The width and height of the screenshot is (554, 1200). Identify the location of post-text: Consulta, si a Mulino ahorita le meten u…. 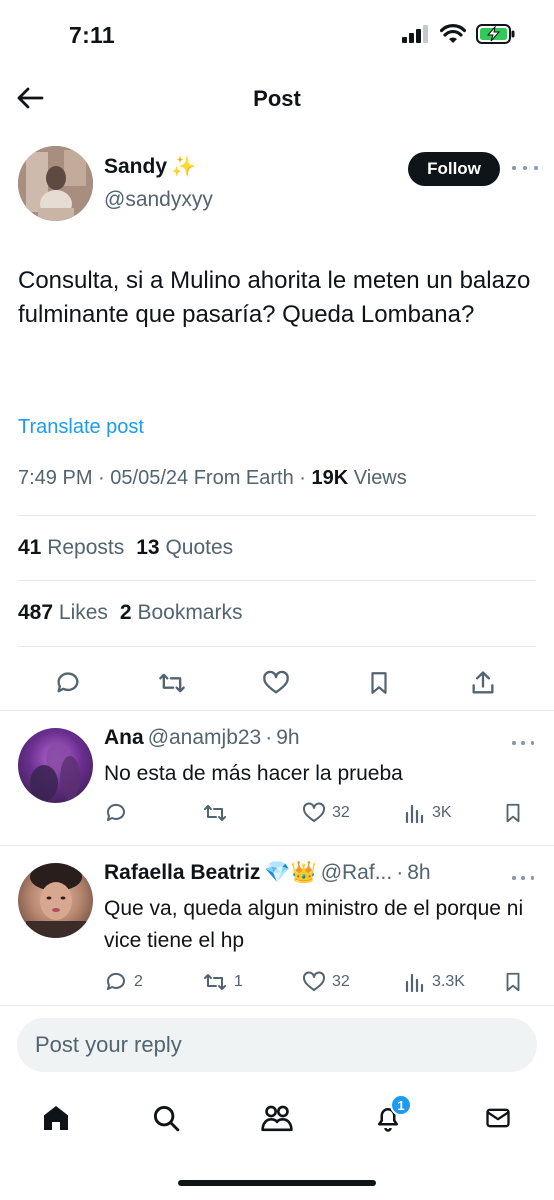
(274, 297).